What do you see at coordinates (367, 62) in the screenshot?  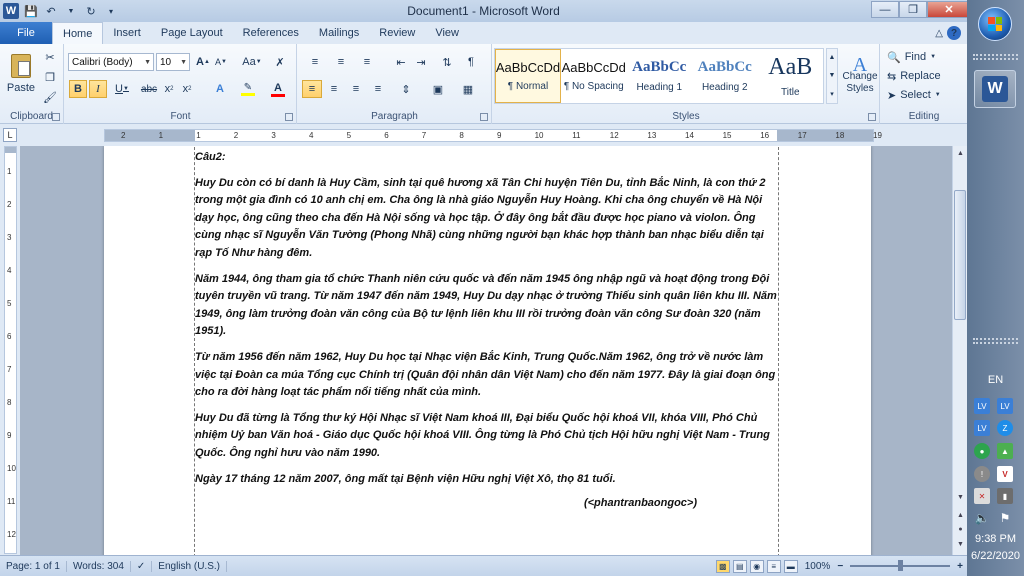 I see `multilevel-list-icon: ≡` at bounding box center [367, 62].